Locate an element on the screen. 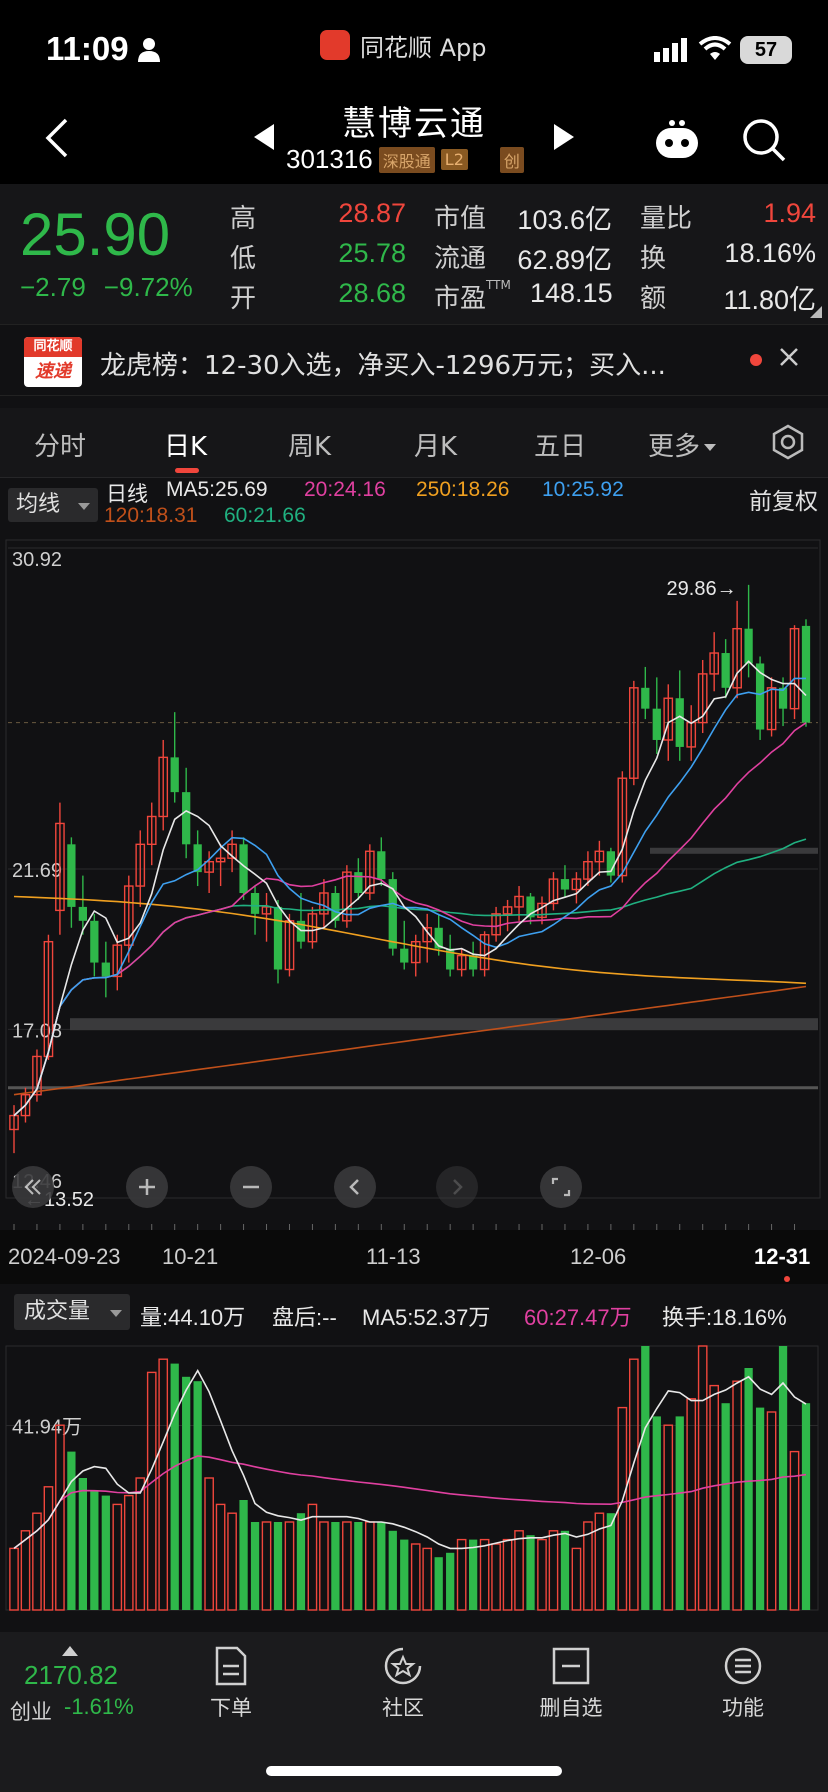  pe-value: 148.15 is located at coordinates (571, 293).